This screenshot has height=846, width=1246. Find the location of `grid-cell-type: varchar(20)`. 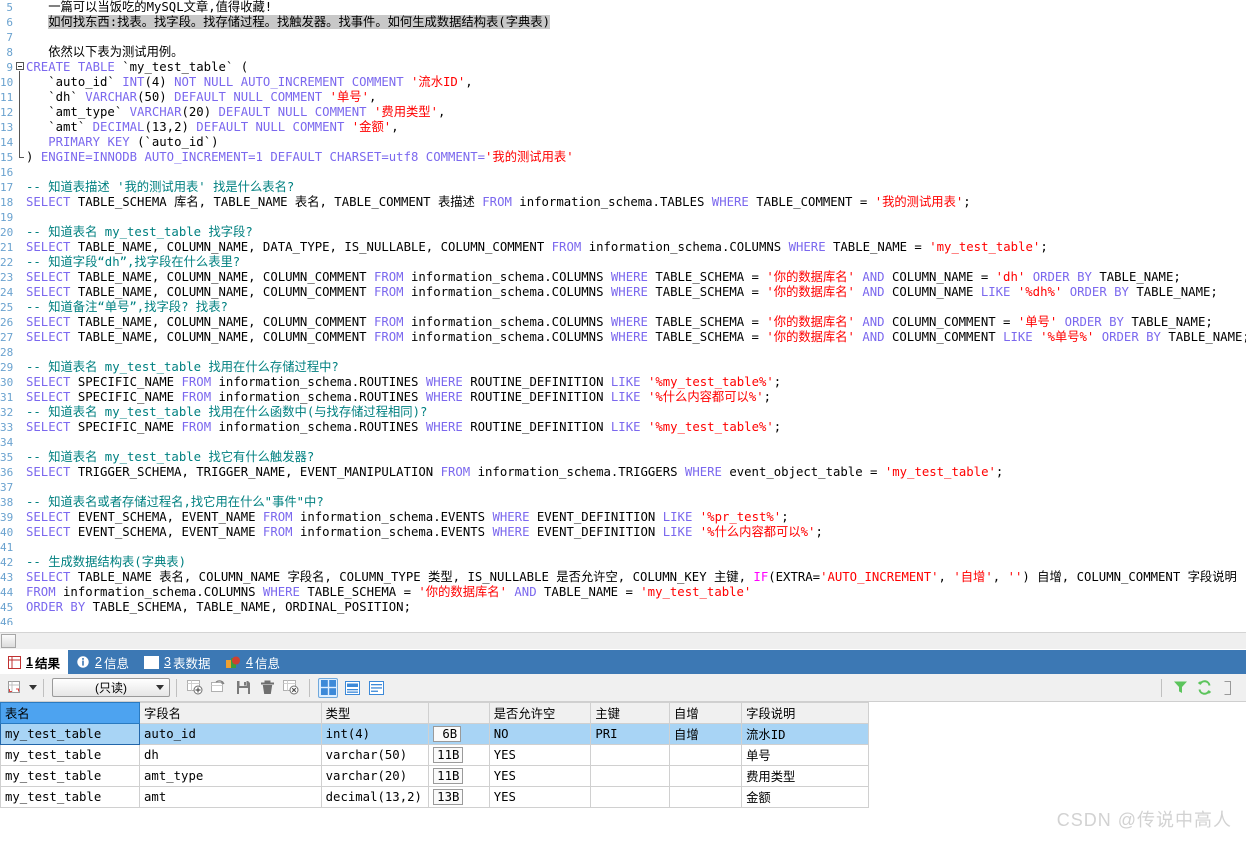

grid-cell-type: varchar(20) is located at coordinates (375, 776).